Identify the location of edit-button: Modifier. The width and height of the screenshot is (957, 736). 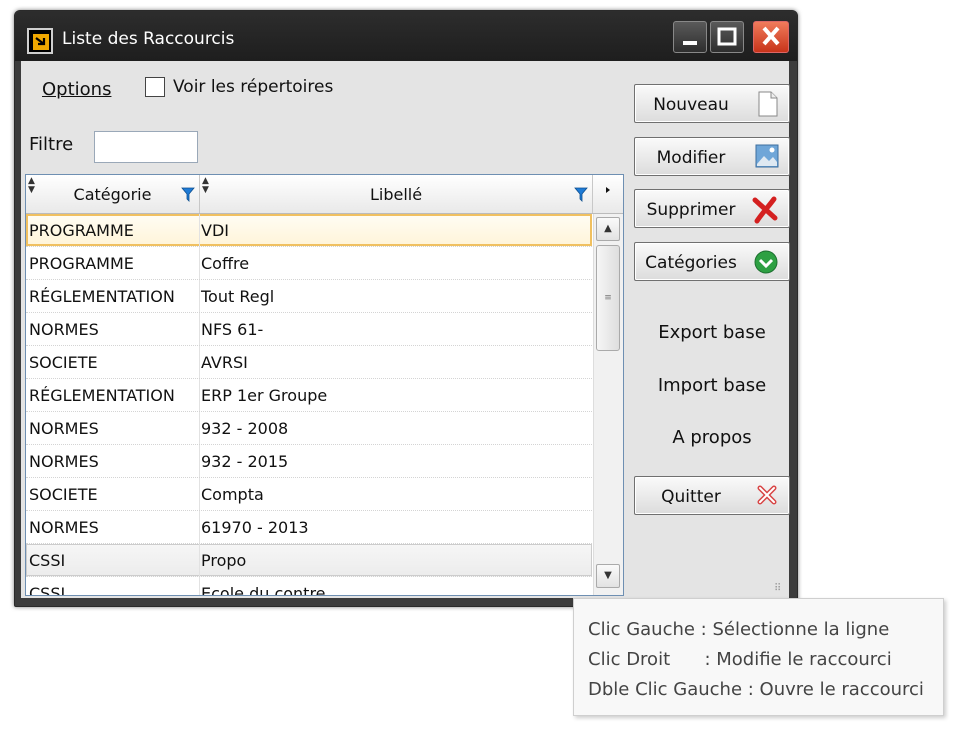
(712, 156).